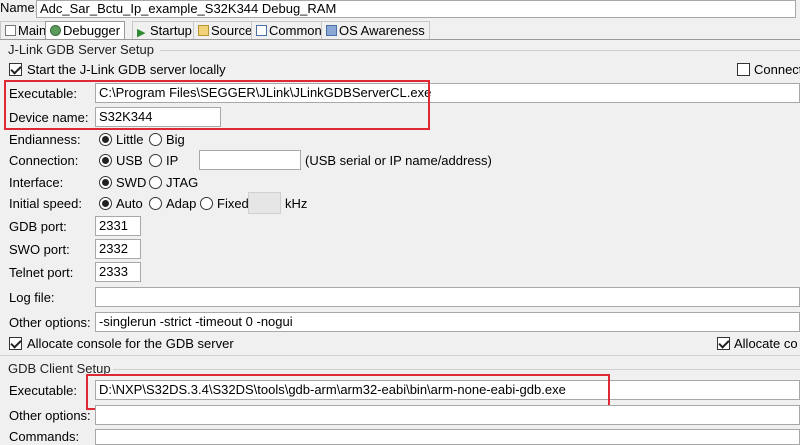 The image size is (800, 445). What do you see at coordinates (447, 297) in the screenshot?
I see `log-file-field` at bounding box center [447, 297].